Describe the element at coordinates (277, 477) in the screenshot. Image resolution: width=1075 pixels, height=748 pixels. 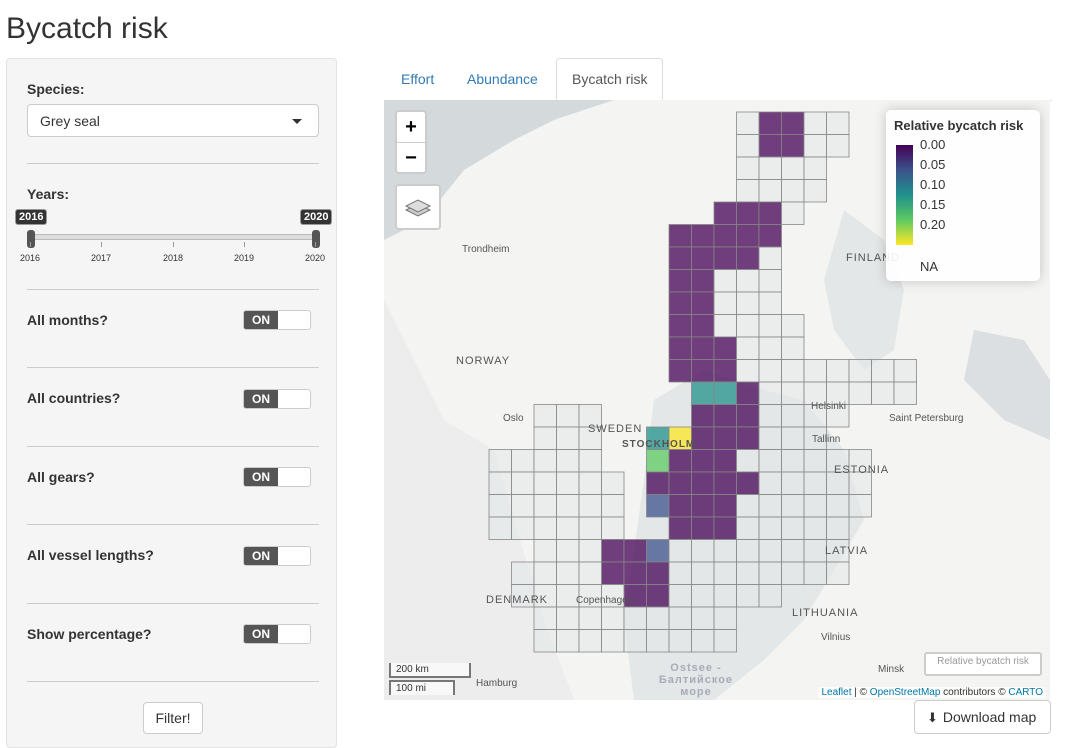
I see `all-gears-toggle: ON` at that location.